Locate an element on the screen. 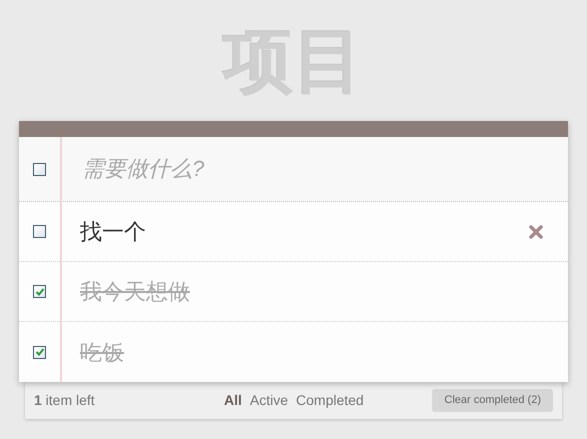 The height and width of the screenshot is (439, 587). items-left-count: 1 item left is located at coordinates (65, 400).